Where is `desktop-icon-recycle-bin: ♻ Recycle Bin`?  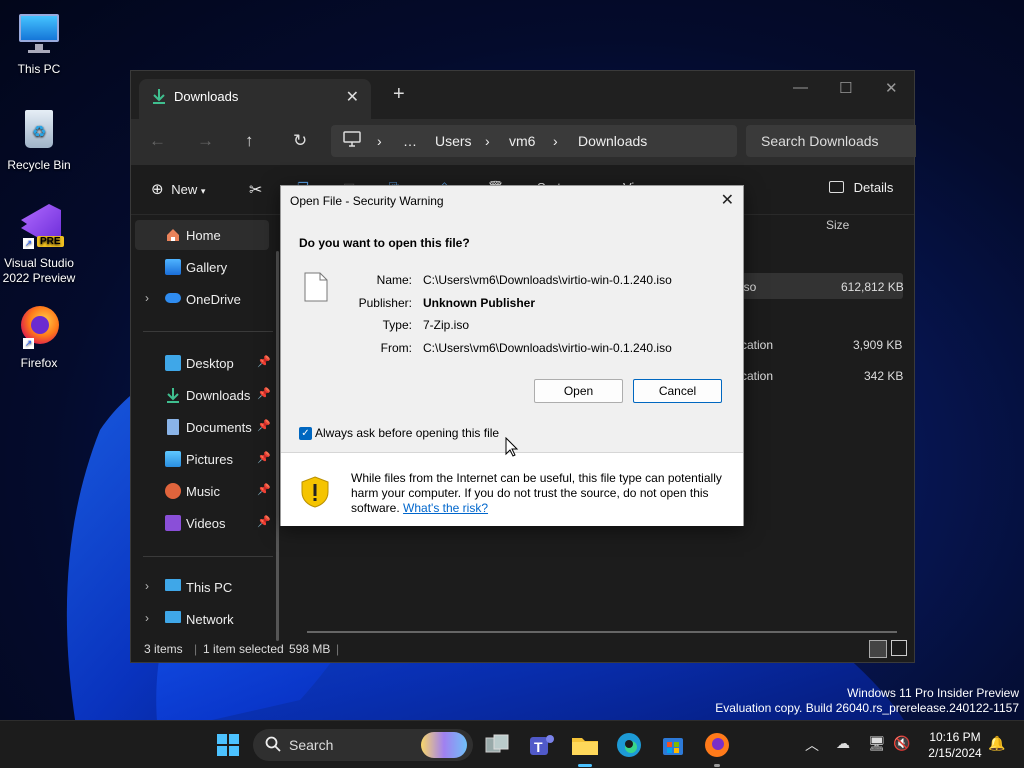 desktop-icon-recycle-bin: ♻ Recycle Bin is located at coordinates (39, 139).